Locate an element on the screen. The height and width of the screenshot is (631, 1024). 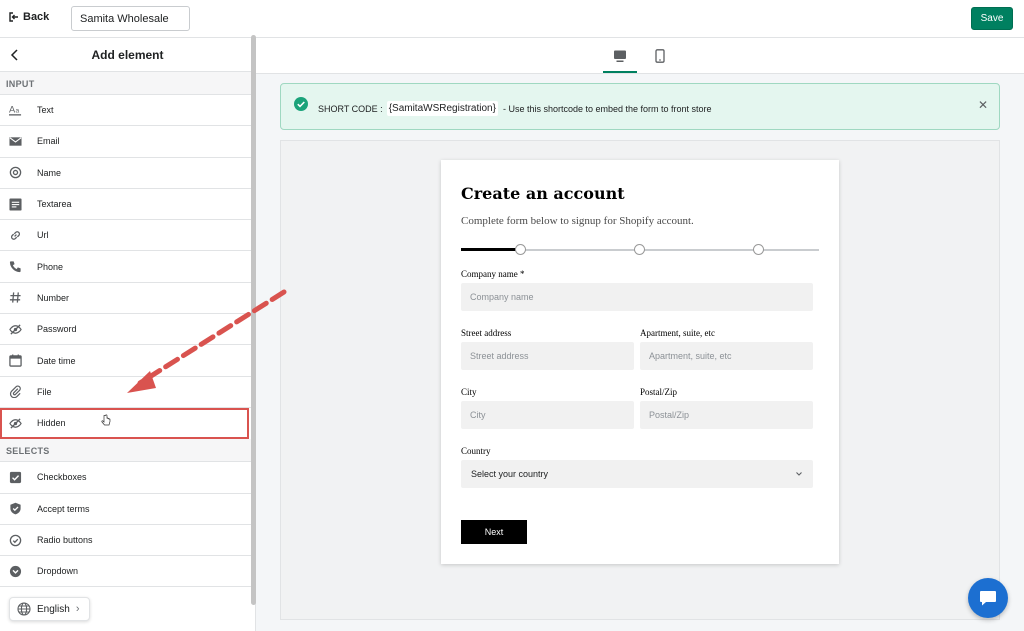
globe-icon is located at coordinates (24, 609).